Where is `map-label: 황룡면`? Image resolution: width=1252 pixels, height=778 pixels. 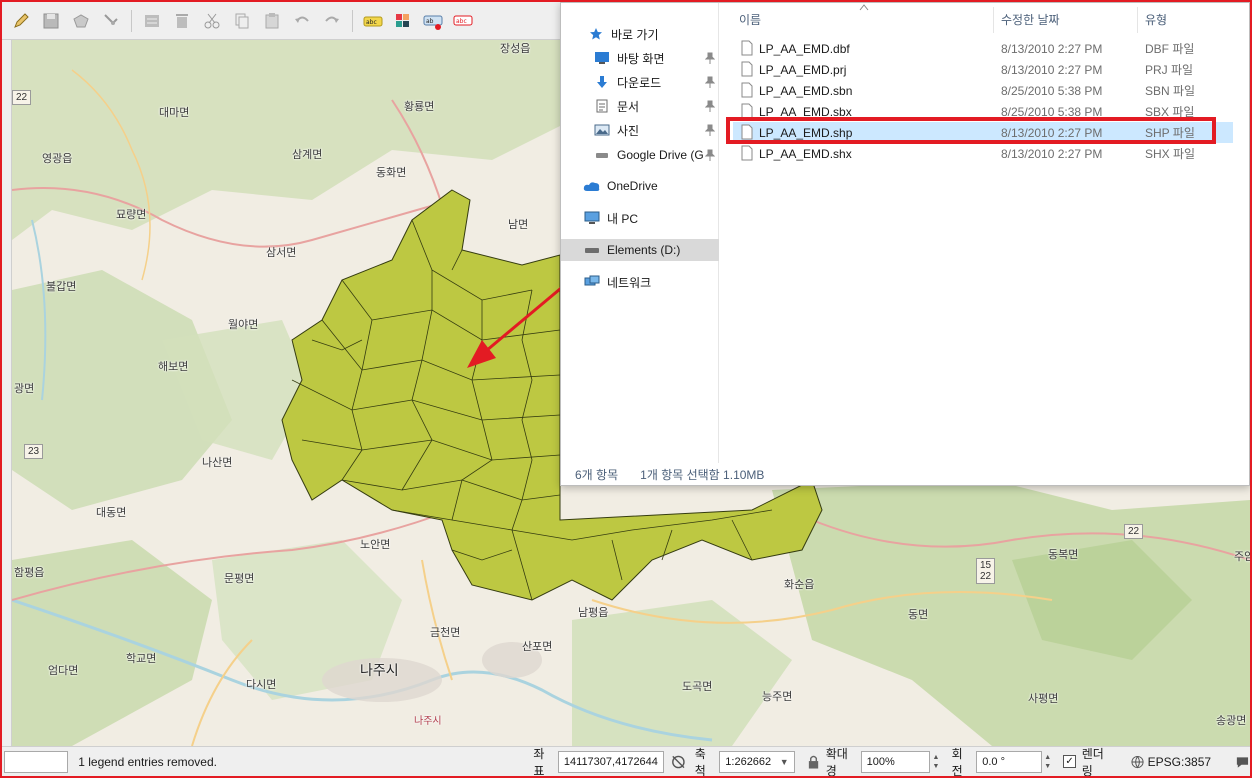
map-label: 황룡면 is located at coordinates (419, 107).